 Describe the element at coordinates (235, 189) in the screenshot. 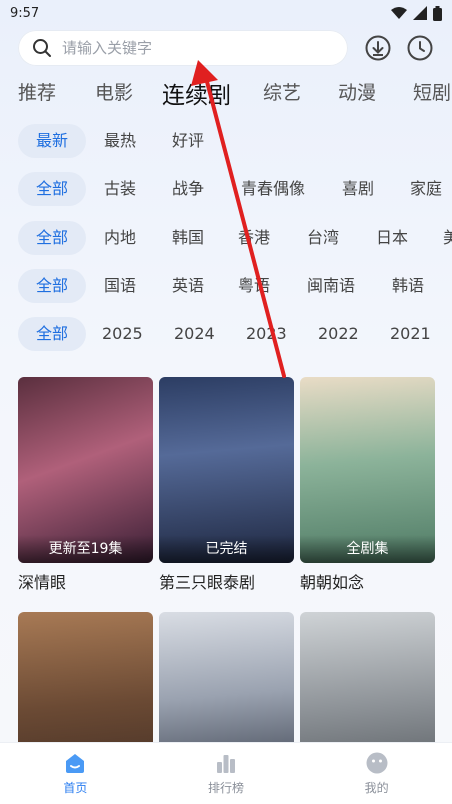

I see `filter-genre-row: 全部 古装 战争 青春偶像 喜剧 家庭` at that location.